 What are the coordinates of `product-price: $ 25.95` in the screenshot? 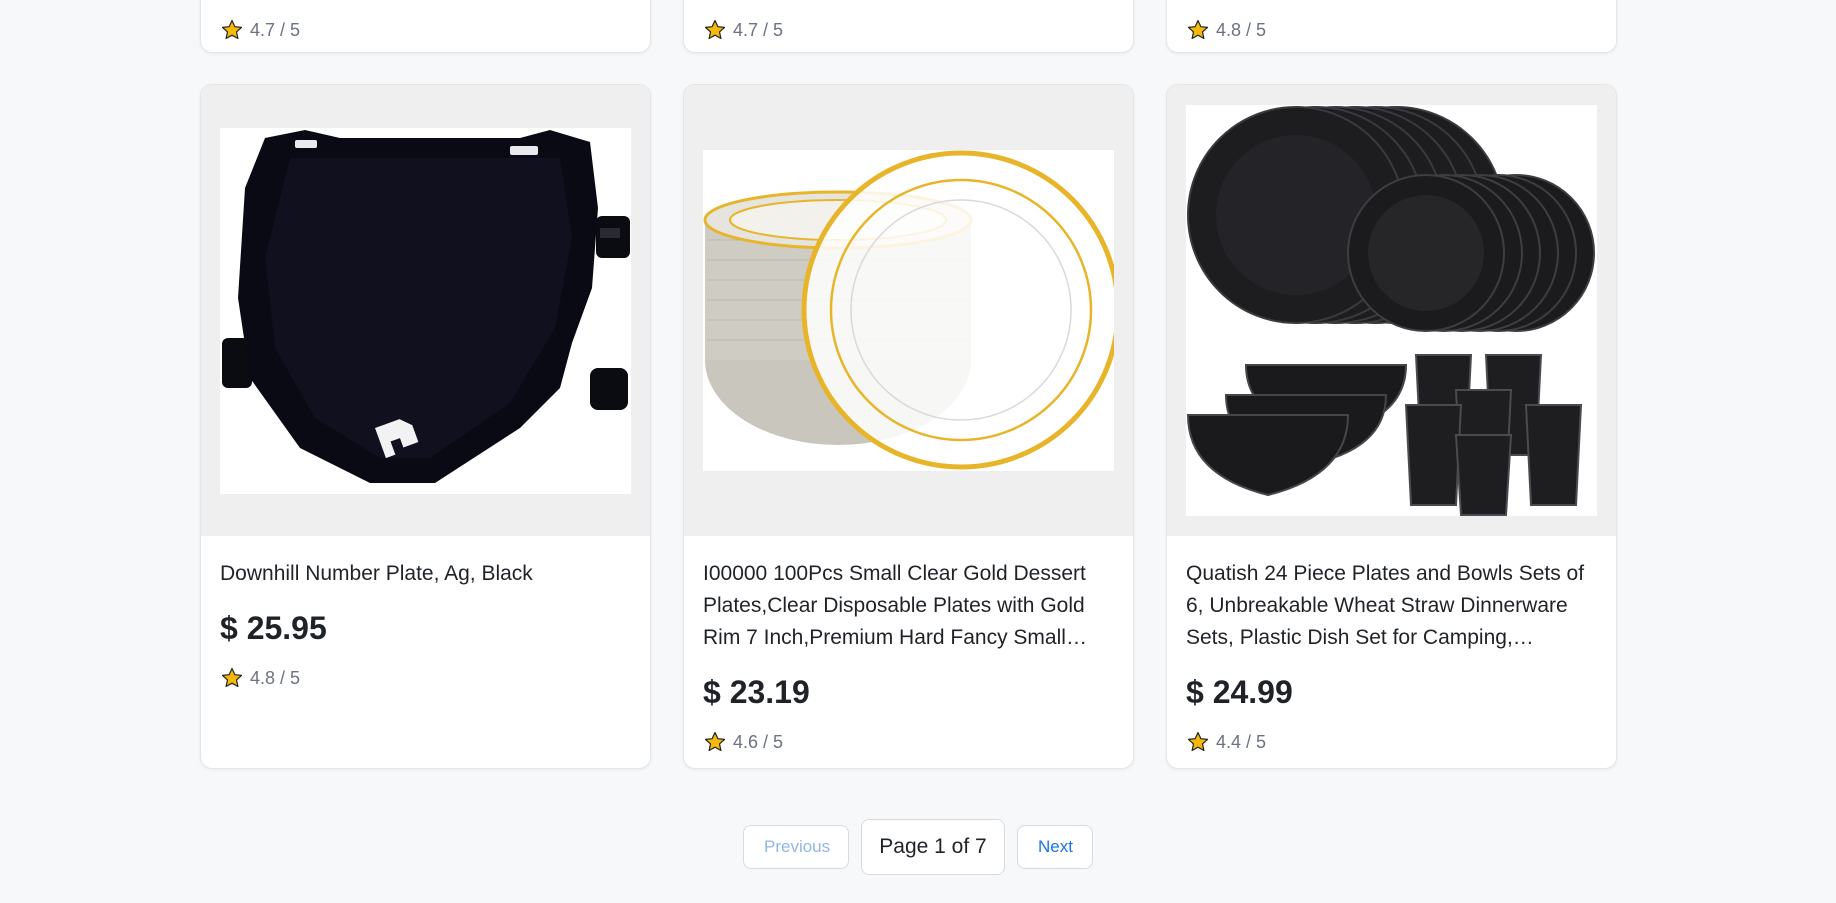 It's located at (273, 628).